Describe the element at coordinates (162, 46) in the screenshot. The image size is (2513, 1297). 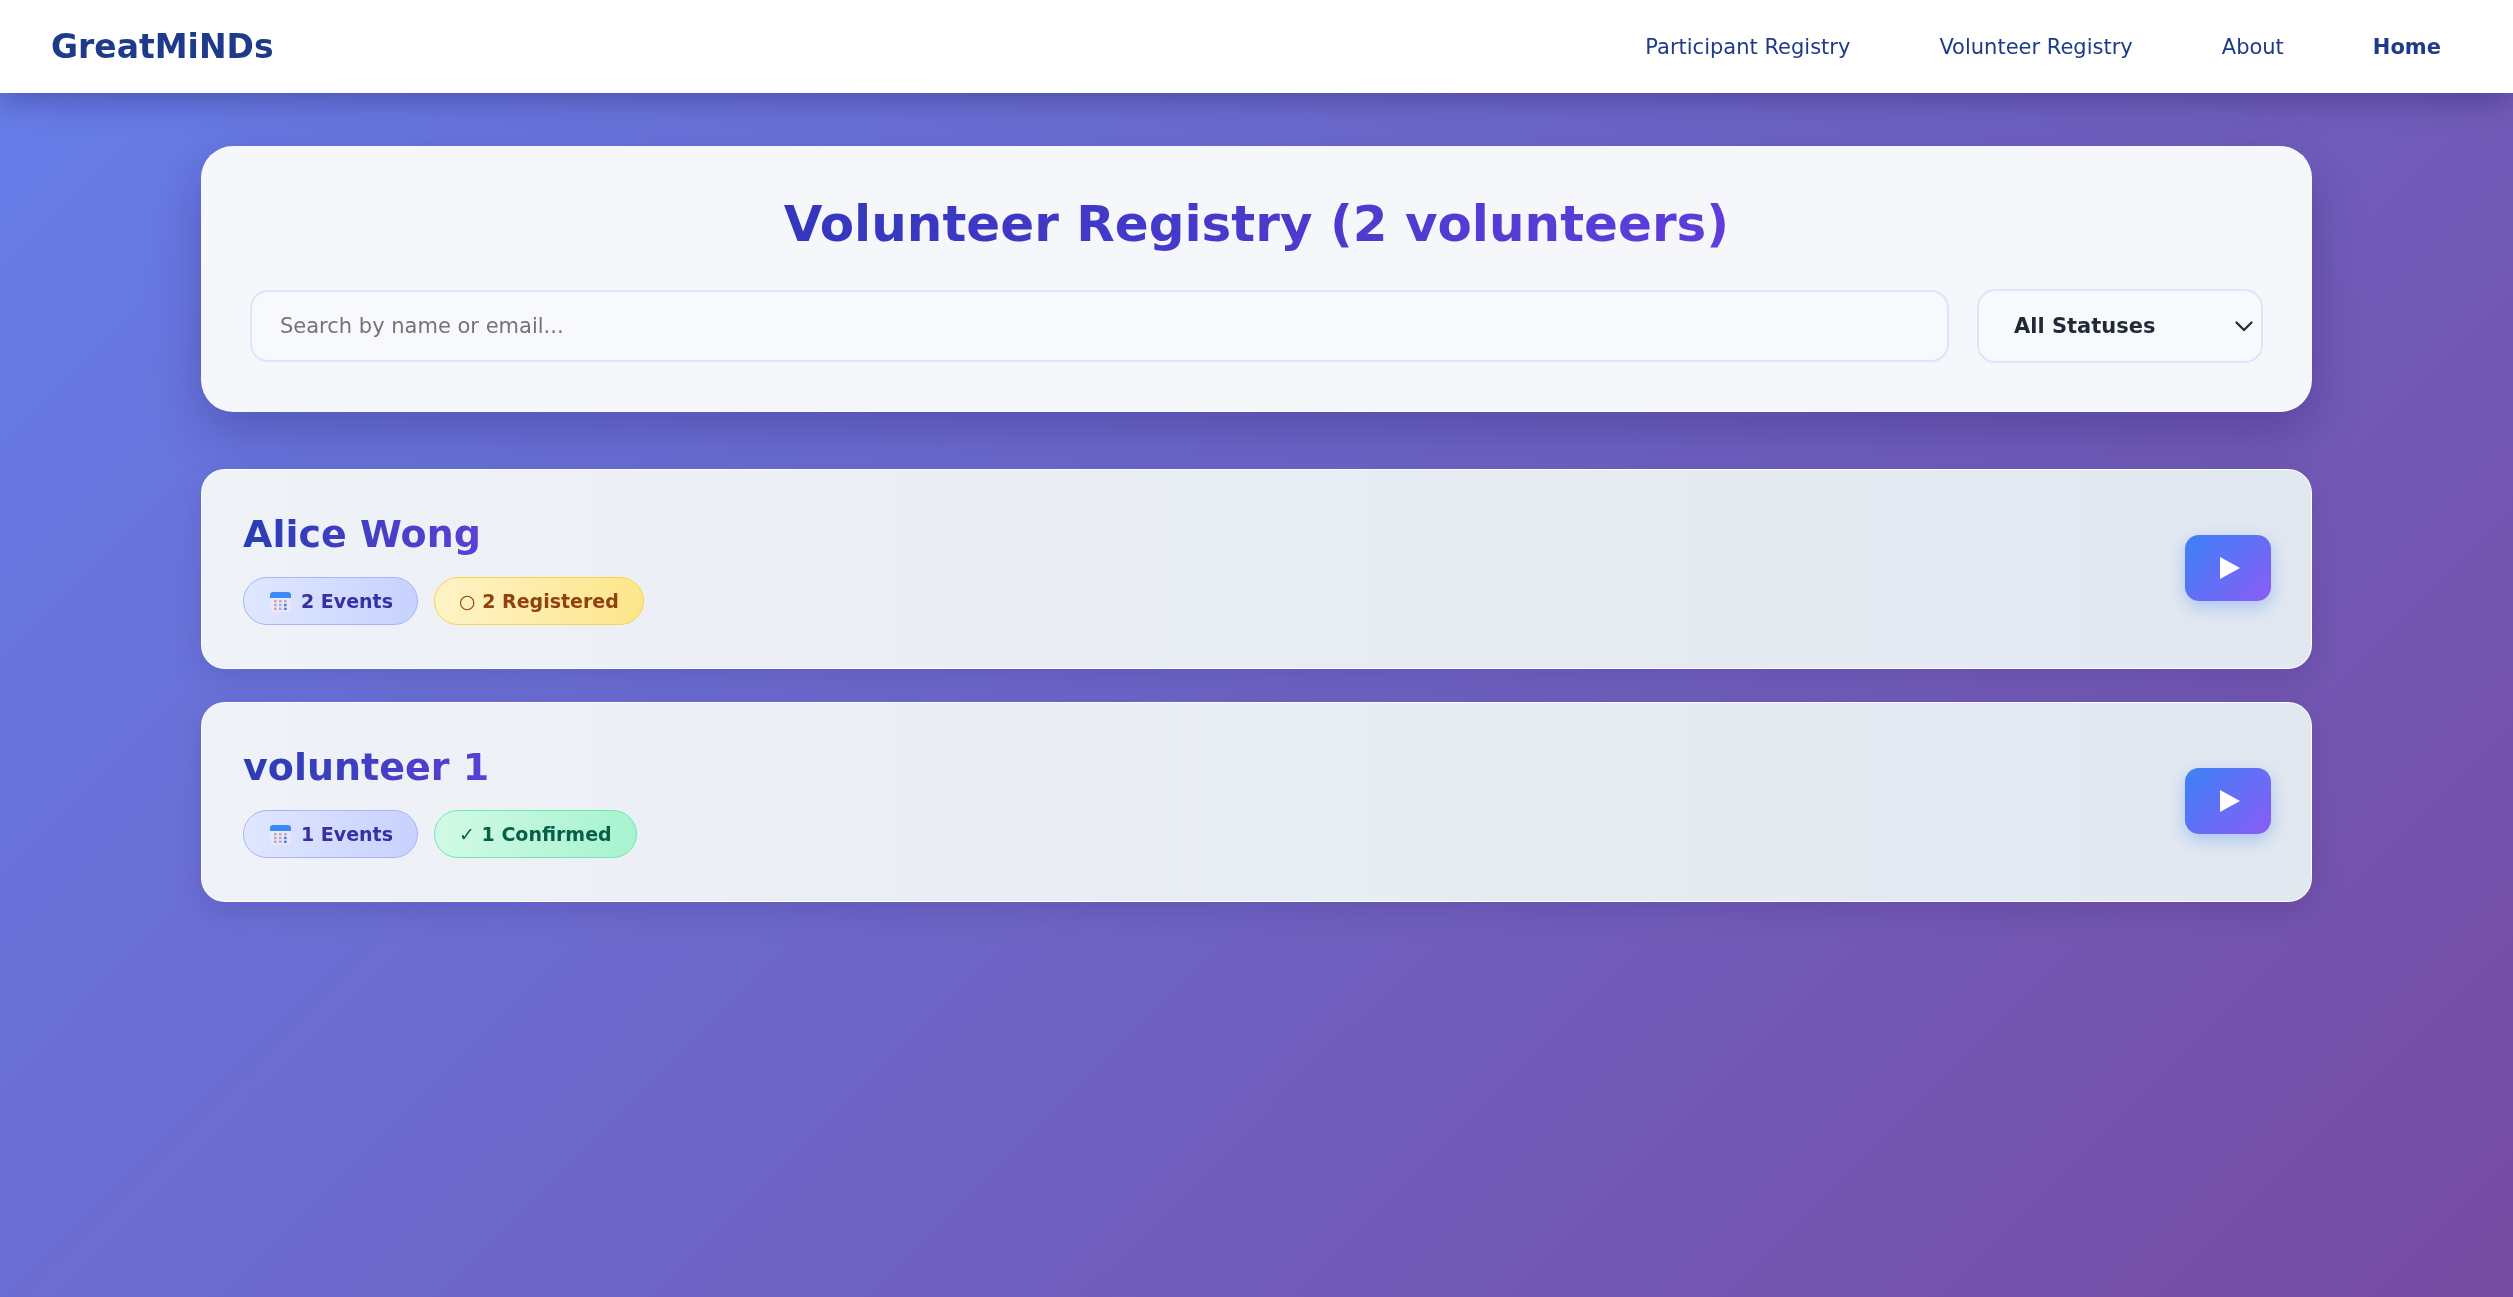
I see `logo: GreatMiNDs` at that location.